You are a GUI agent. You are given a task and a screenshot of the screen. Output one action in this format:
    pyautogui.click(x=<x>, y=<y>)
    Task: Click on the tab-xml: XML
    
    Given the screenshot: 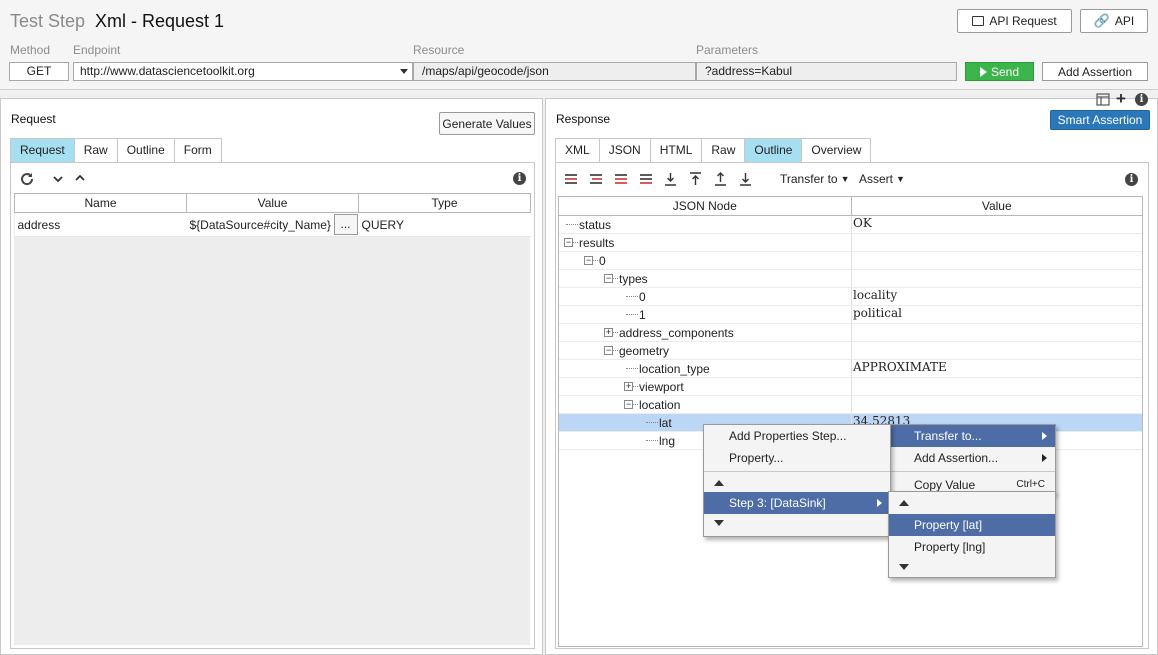 What is the action you would take?
    pyautogui.click(x=577, y=150)
    